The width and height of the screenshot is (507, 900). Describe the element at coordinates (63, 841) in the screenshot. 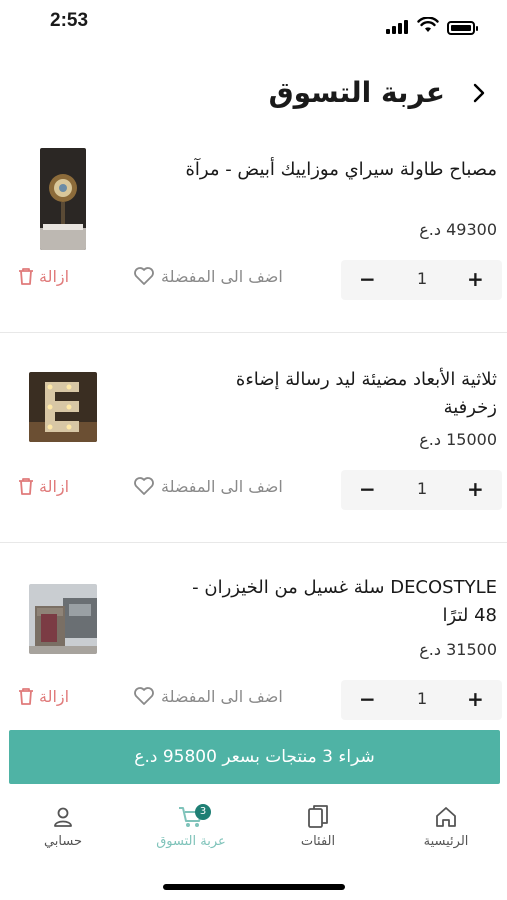

I see `nav-account-label: حسابي` at that location.